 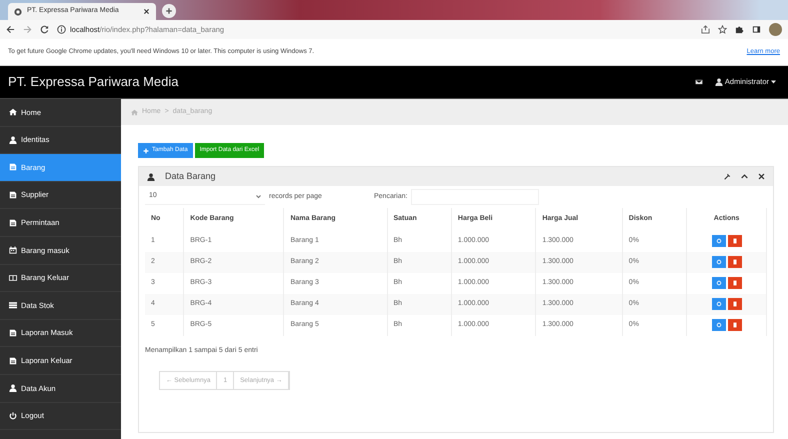 I want to click on forward-icon, so click(x=27, y=29).